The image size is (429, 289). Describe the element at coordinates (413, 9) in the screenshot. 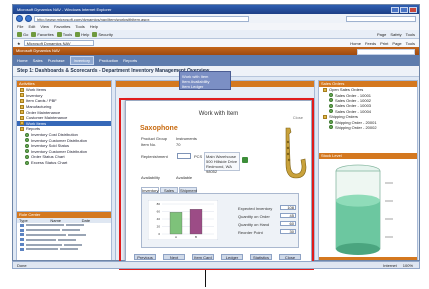

I see `close-button` at that location.